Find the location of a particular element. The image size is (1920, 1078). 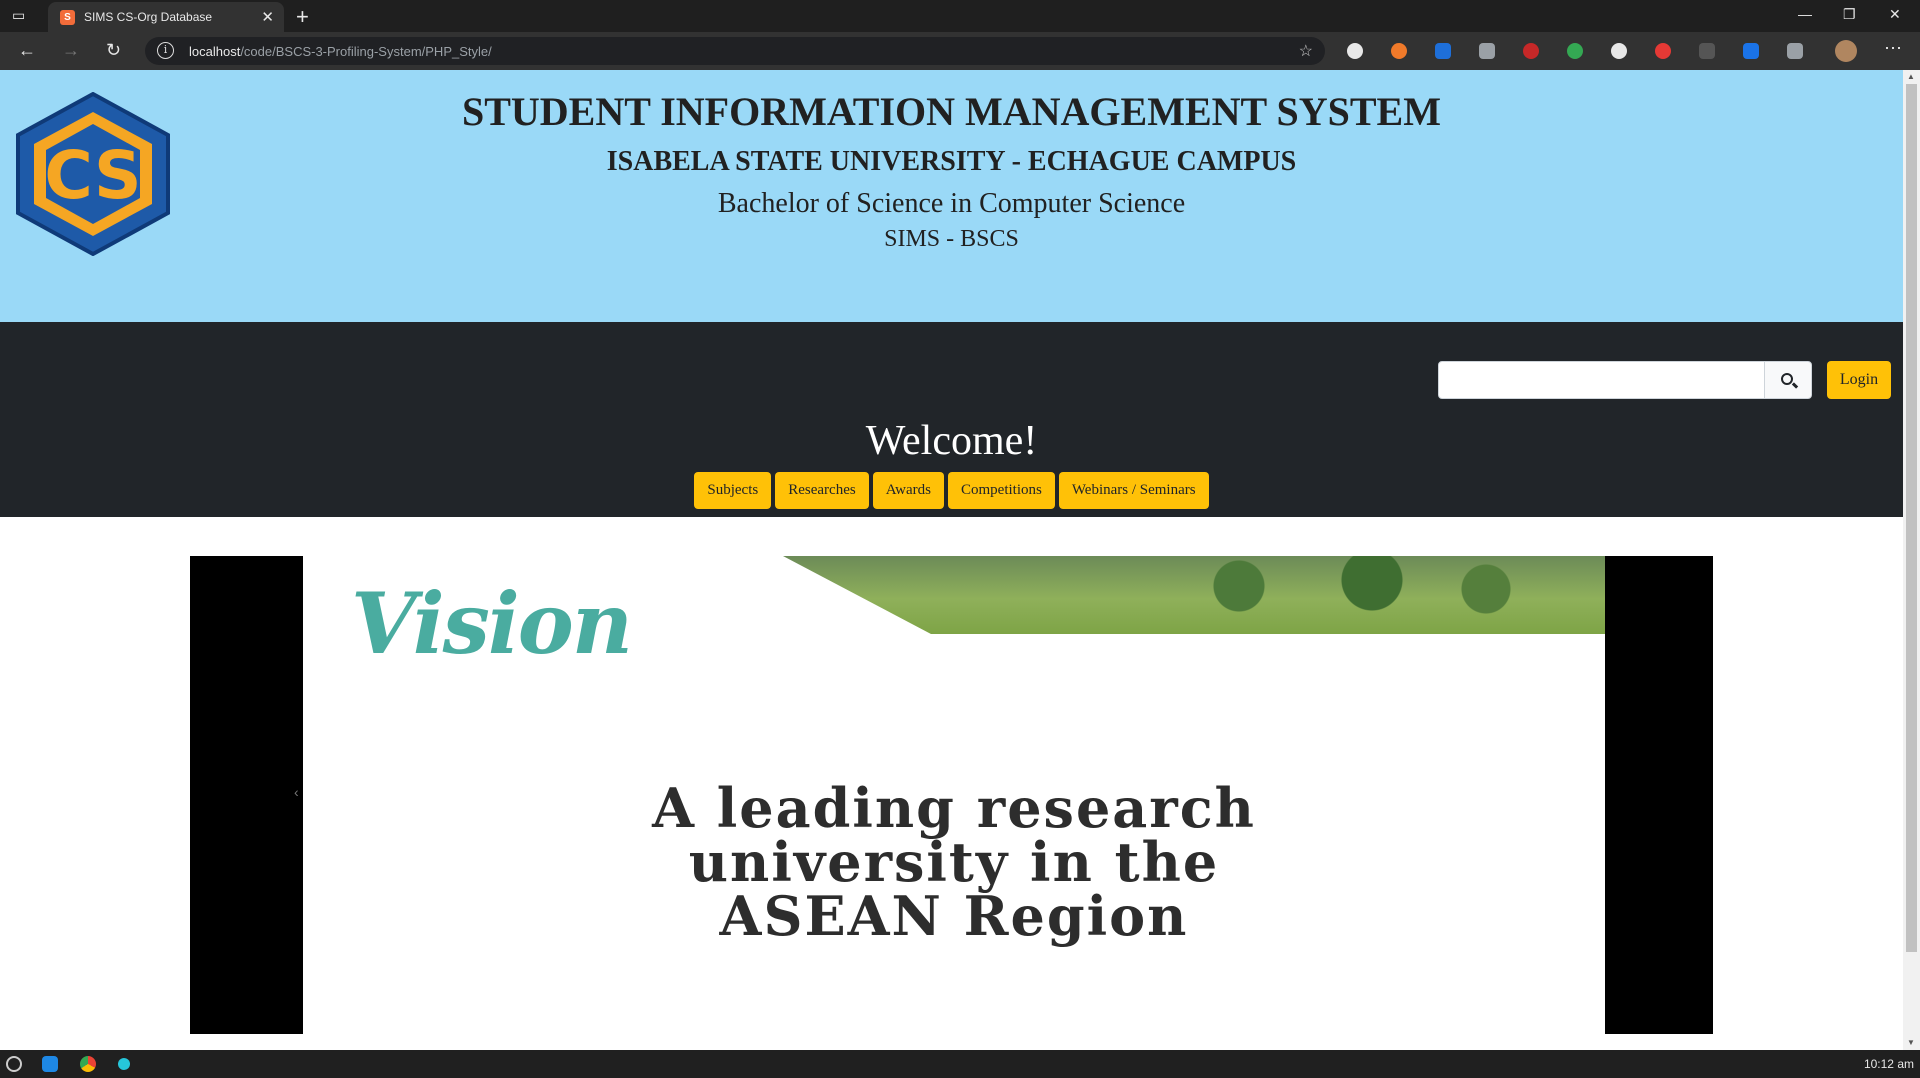

subjects-button: Subjects is located at coordinates (733, 490).